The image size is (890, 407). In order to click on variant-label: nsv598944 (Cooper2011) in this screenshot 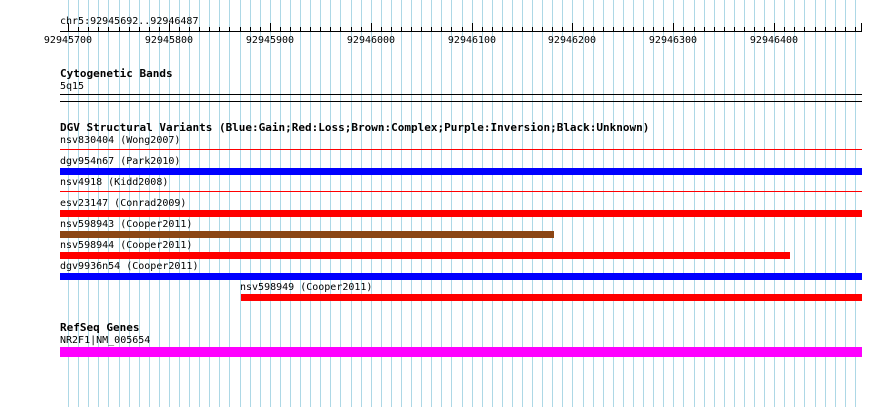, I will do `click(126, 245)`.